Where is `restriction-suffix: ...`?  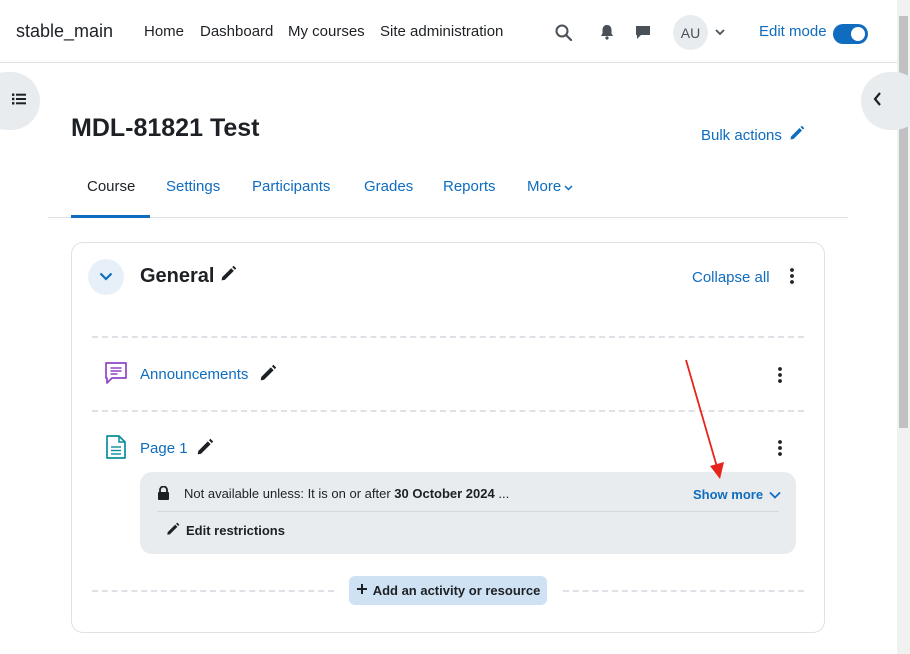 restriction-suffix: ... is located at coordinates (502, 493).